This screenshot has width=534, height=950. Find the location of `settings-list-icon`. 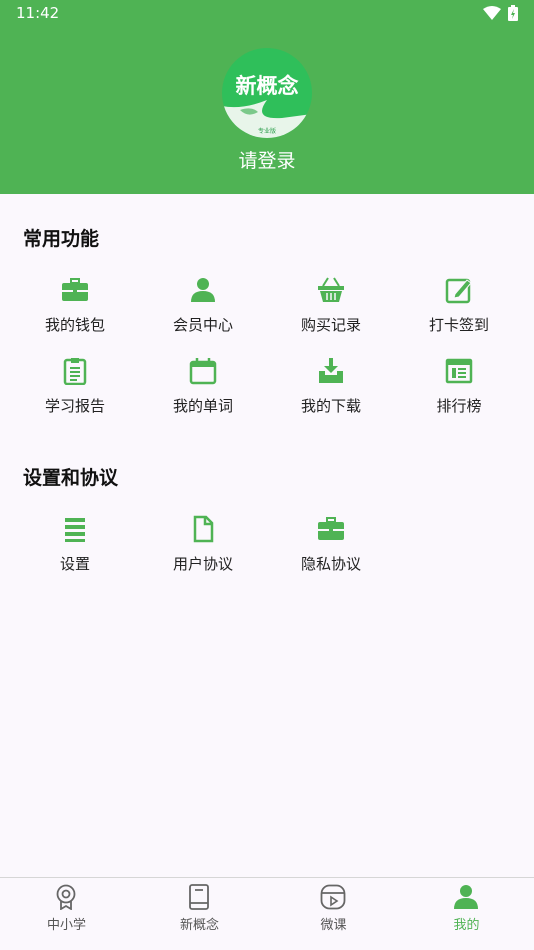

settings-list-icon is located at coordinates (75, 530).